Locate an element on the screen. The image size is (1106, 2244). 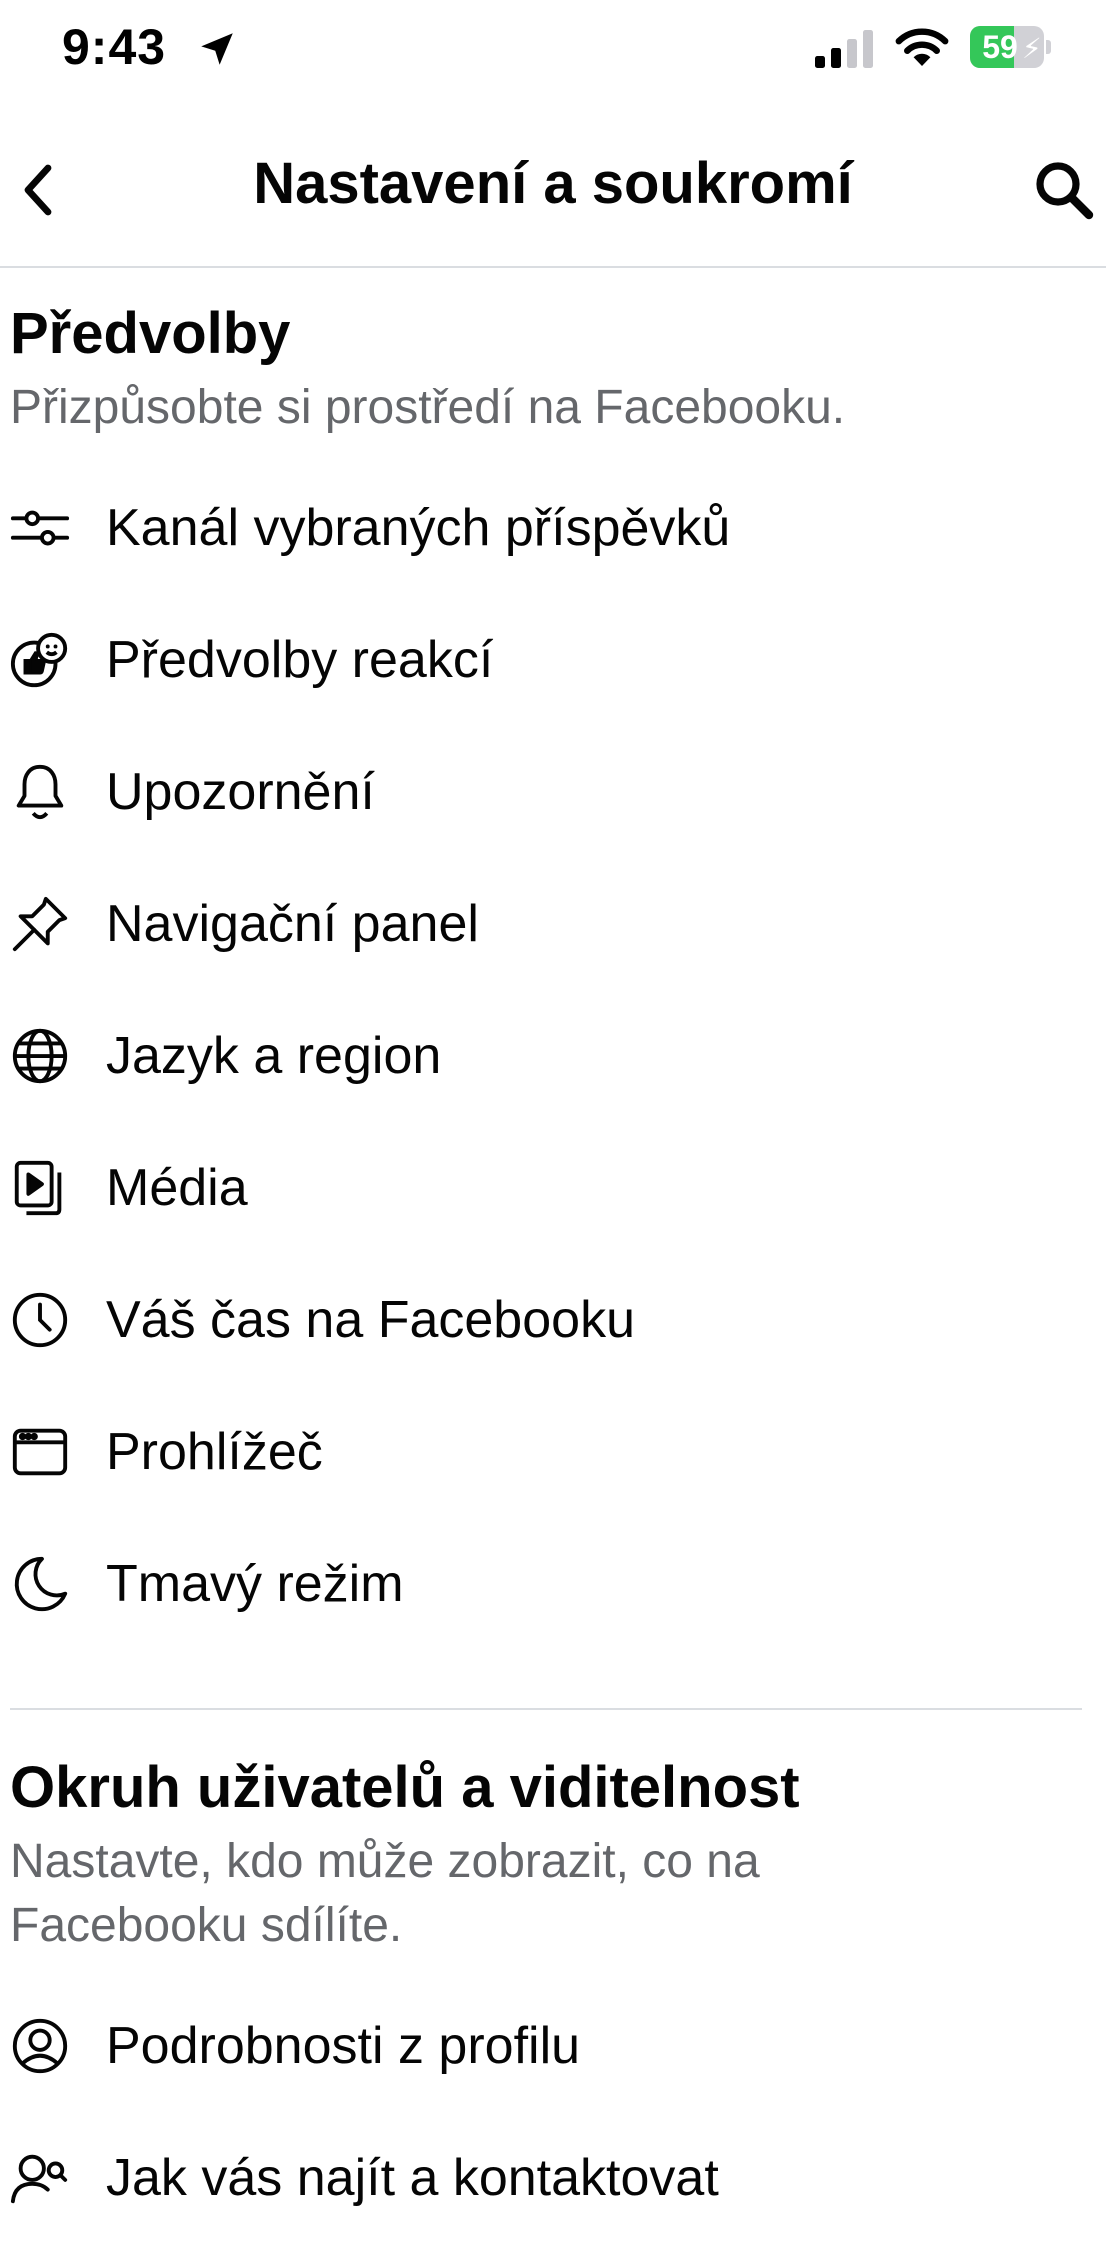
menu-item-find-contact: Jak vás najít a kontaktovat is located at coordinates (553, 2178).